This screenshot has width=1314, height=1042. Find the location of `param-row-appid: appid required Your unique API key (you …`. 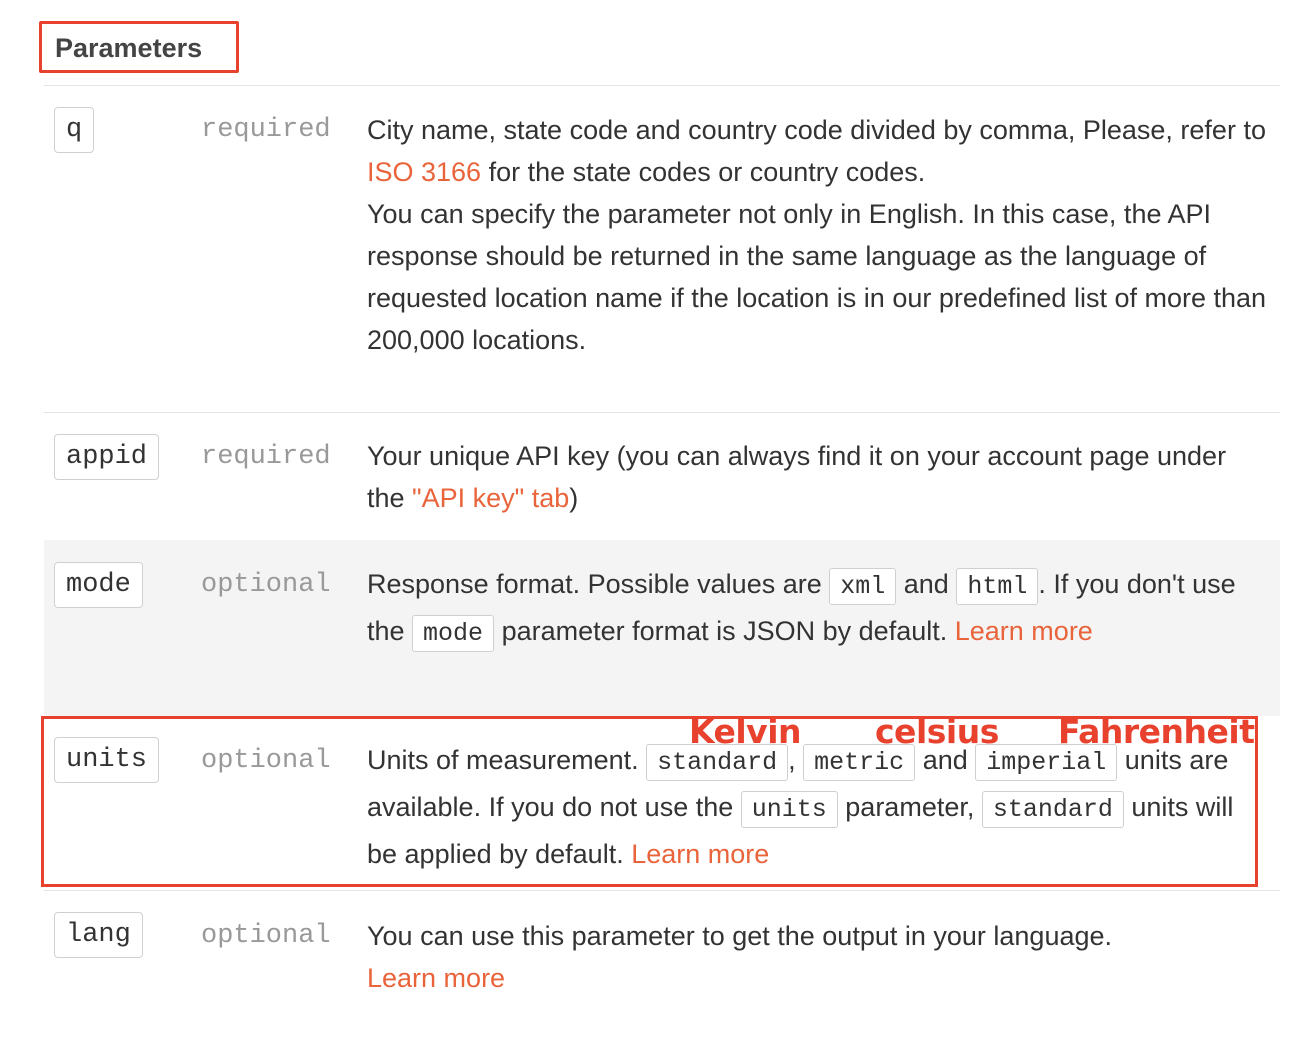

param-row-appid: appid required Your unique API key (you … is located at coordinates (662, 476).